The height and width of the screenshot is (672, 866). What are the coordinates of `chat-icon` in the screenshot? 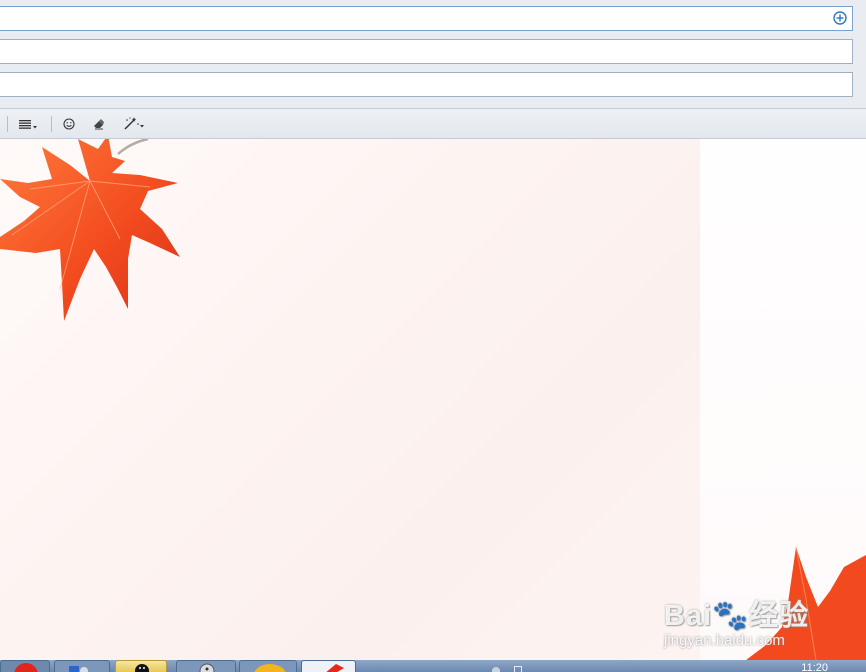 It's located at (207, 667).